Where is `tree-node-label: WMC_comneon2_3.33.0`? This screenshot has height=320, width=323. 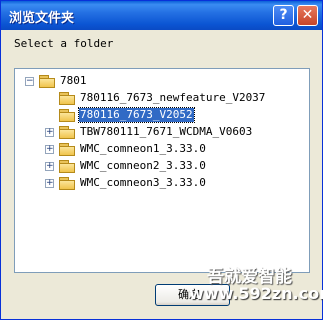
tree-node-label: WMC_comneon2_3.33.0 is located at coordinates (143, 166).